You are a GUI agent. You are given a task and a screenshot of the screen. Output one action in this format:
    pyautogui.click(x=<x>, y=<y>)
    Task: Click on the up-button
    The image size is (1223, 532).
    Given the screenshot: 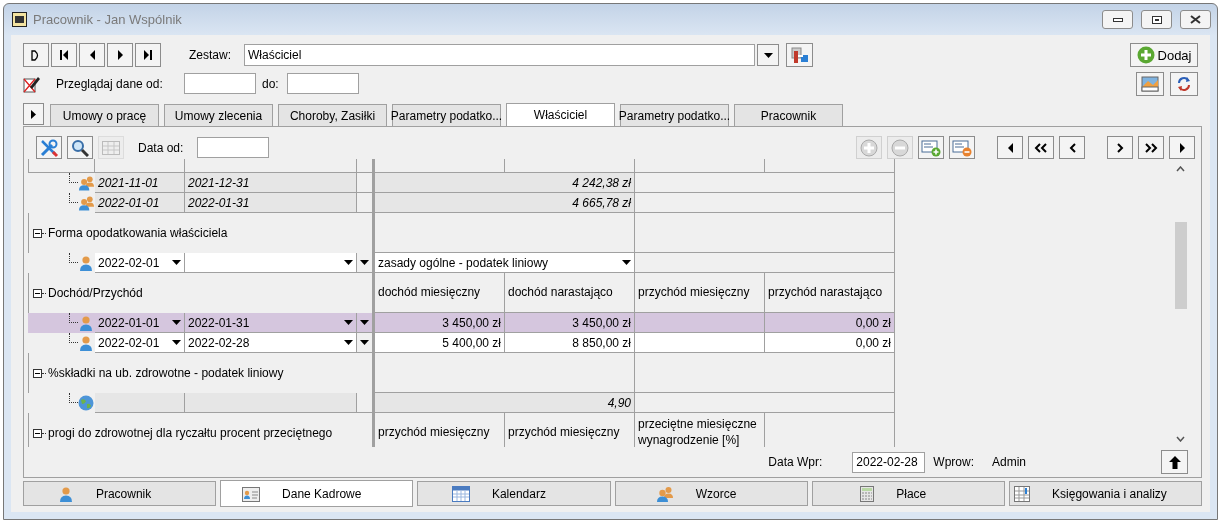 What is the action you would take?
    pyautogui.click(x=1174, y=462)
    